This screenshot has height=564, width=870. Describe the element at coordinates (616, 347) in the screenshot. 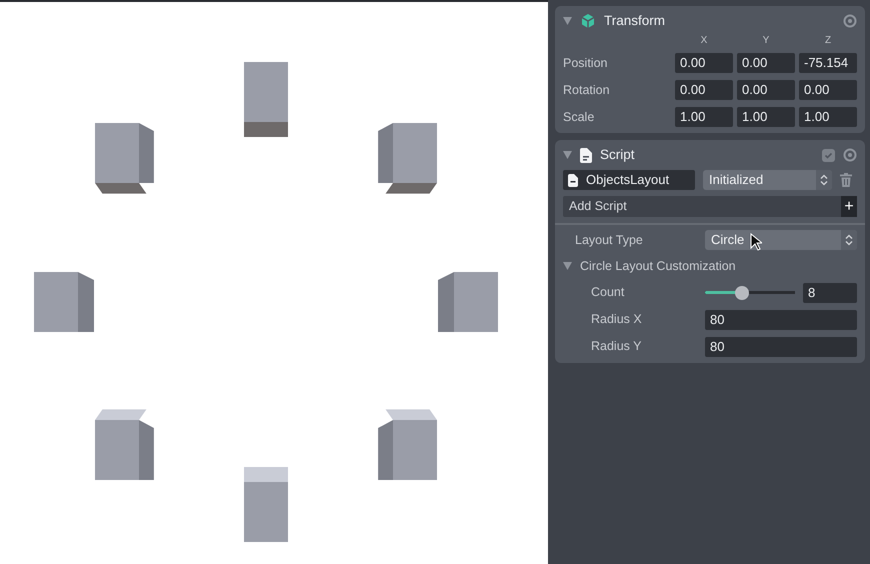

I see `field-label: Radius Y` at that location.